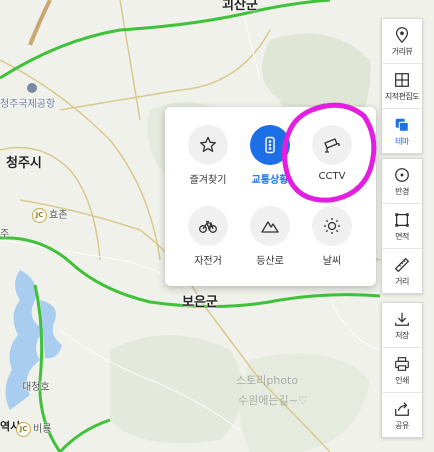  What do you see at coordinates (402, 335) in the screenshot?
I see `save-label: 저장` at bounding box center [402, 335].